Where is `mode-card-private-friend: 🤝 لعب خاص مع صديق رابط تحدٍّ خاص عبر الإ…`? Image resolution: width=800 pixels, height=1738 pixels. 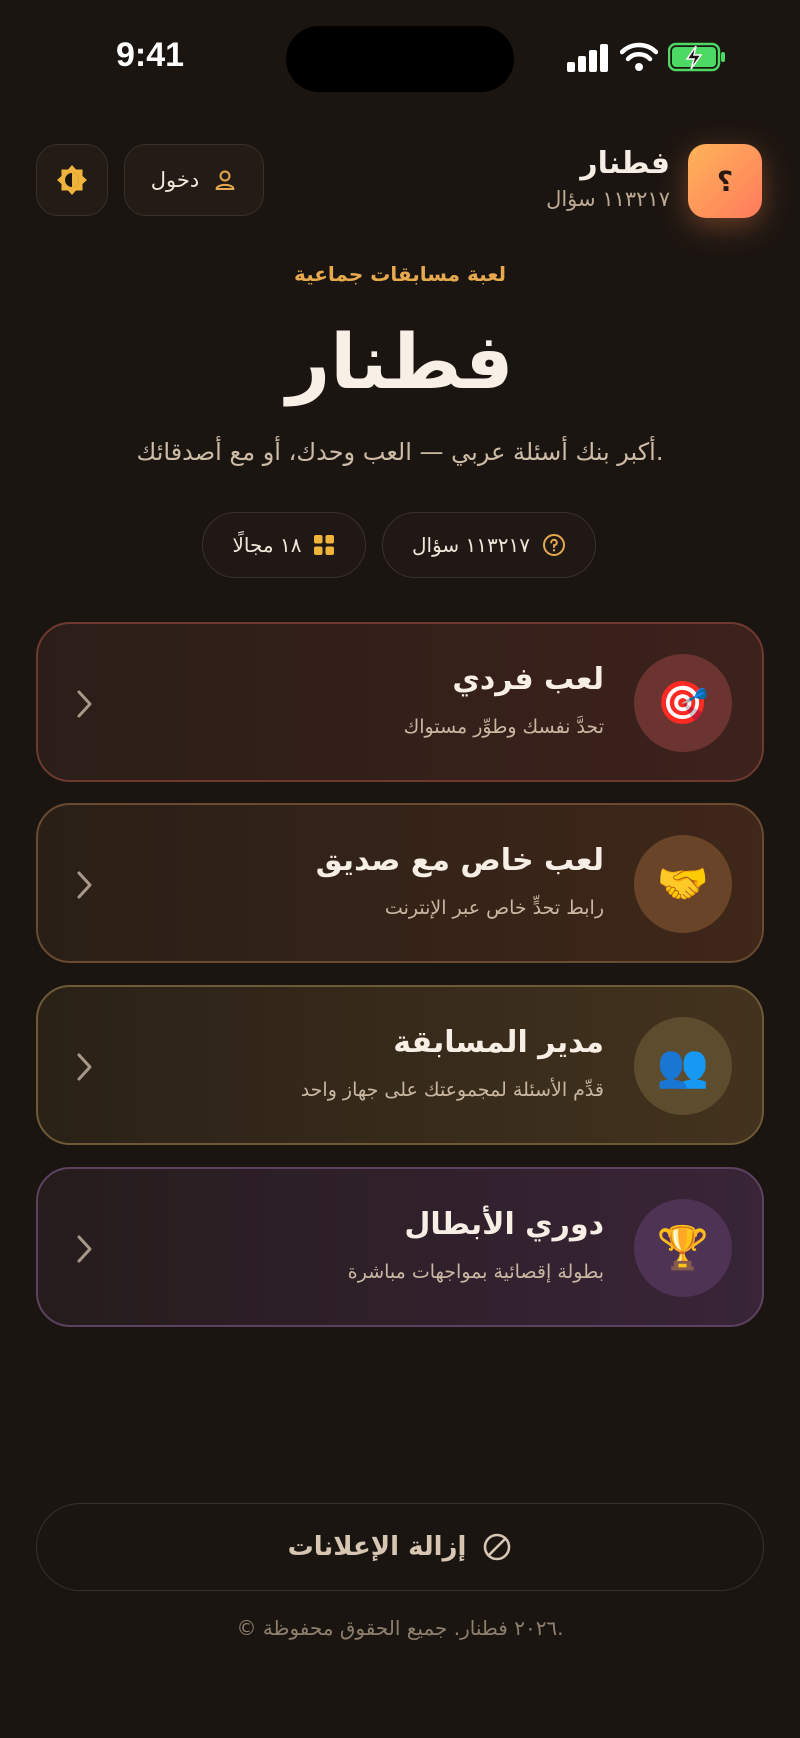
mode-card-private-friend: 🤝 لعب خاص مع صديق رابط تحدٍّ خاص عبر الإ… is located at coordinates (400, 883).